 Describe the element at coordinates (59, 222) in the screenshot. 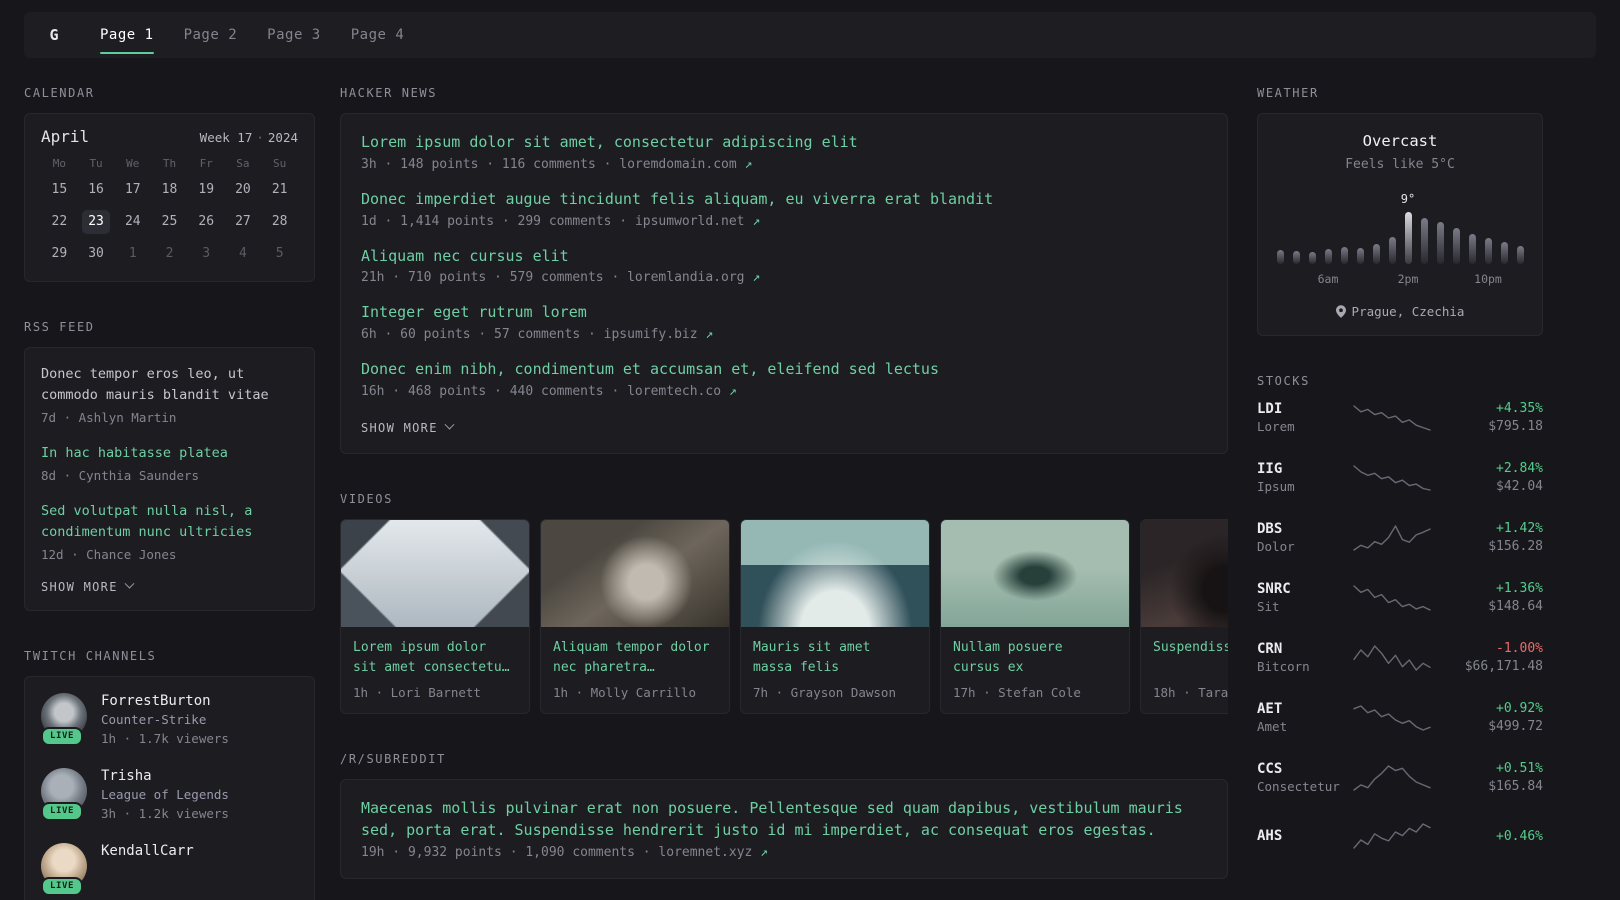

I see `calendar-day: 22` at that location.